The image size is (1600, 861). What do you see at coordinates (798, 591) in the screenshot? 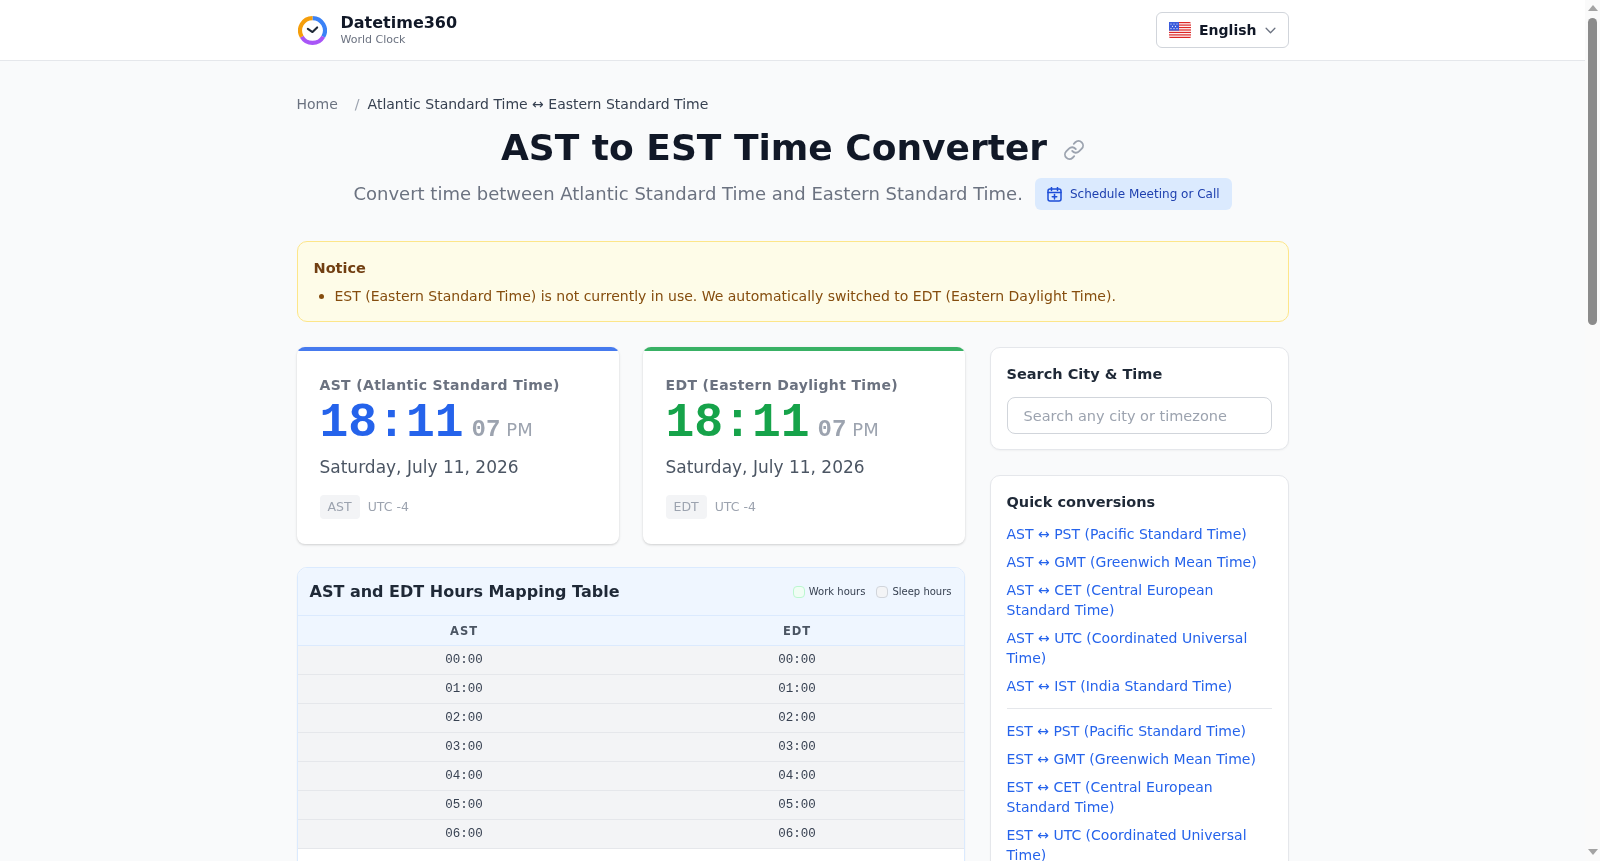
I see `work-hours-swatch-icon` at bounding box center [798, 591].